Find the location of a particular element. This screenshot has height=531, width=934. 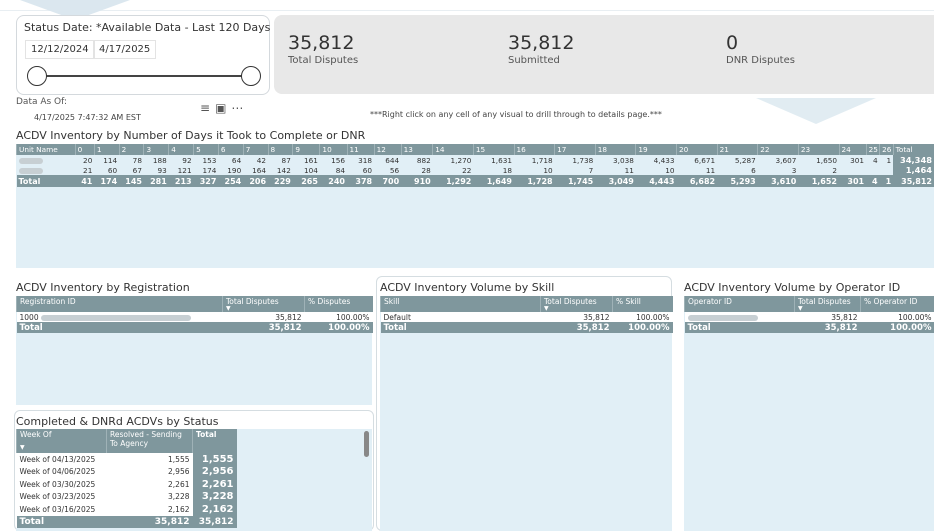

matrix-cell: 3 is located at coordinates (778, 170).